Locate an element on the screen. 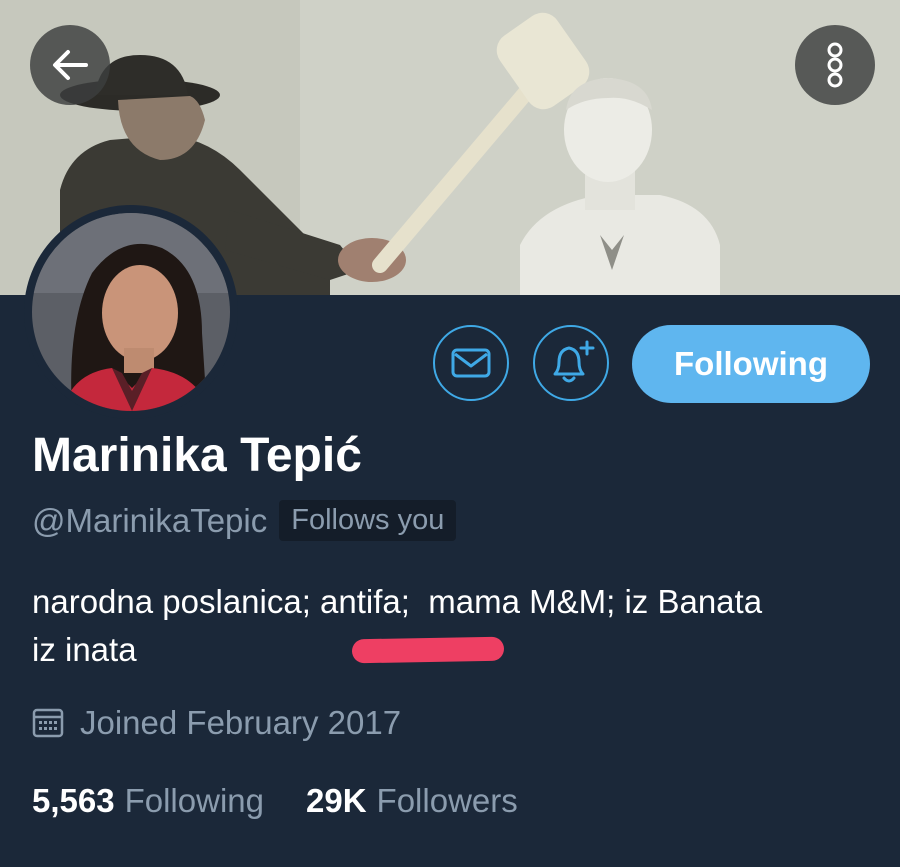 The image size is (900, 867). followers-label: Followers is located at coordinates (447, 800).